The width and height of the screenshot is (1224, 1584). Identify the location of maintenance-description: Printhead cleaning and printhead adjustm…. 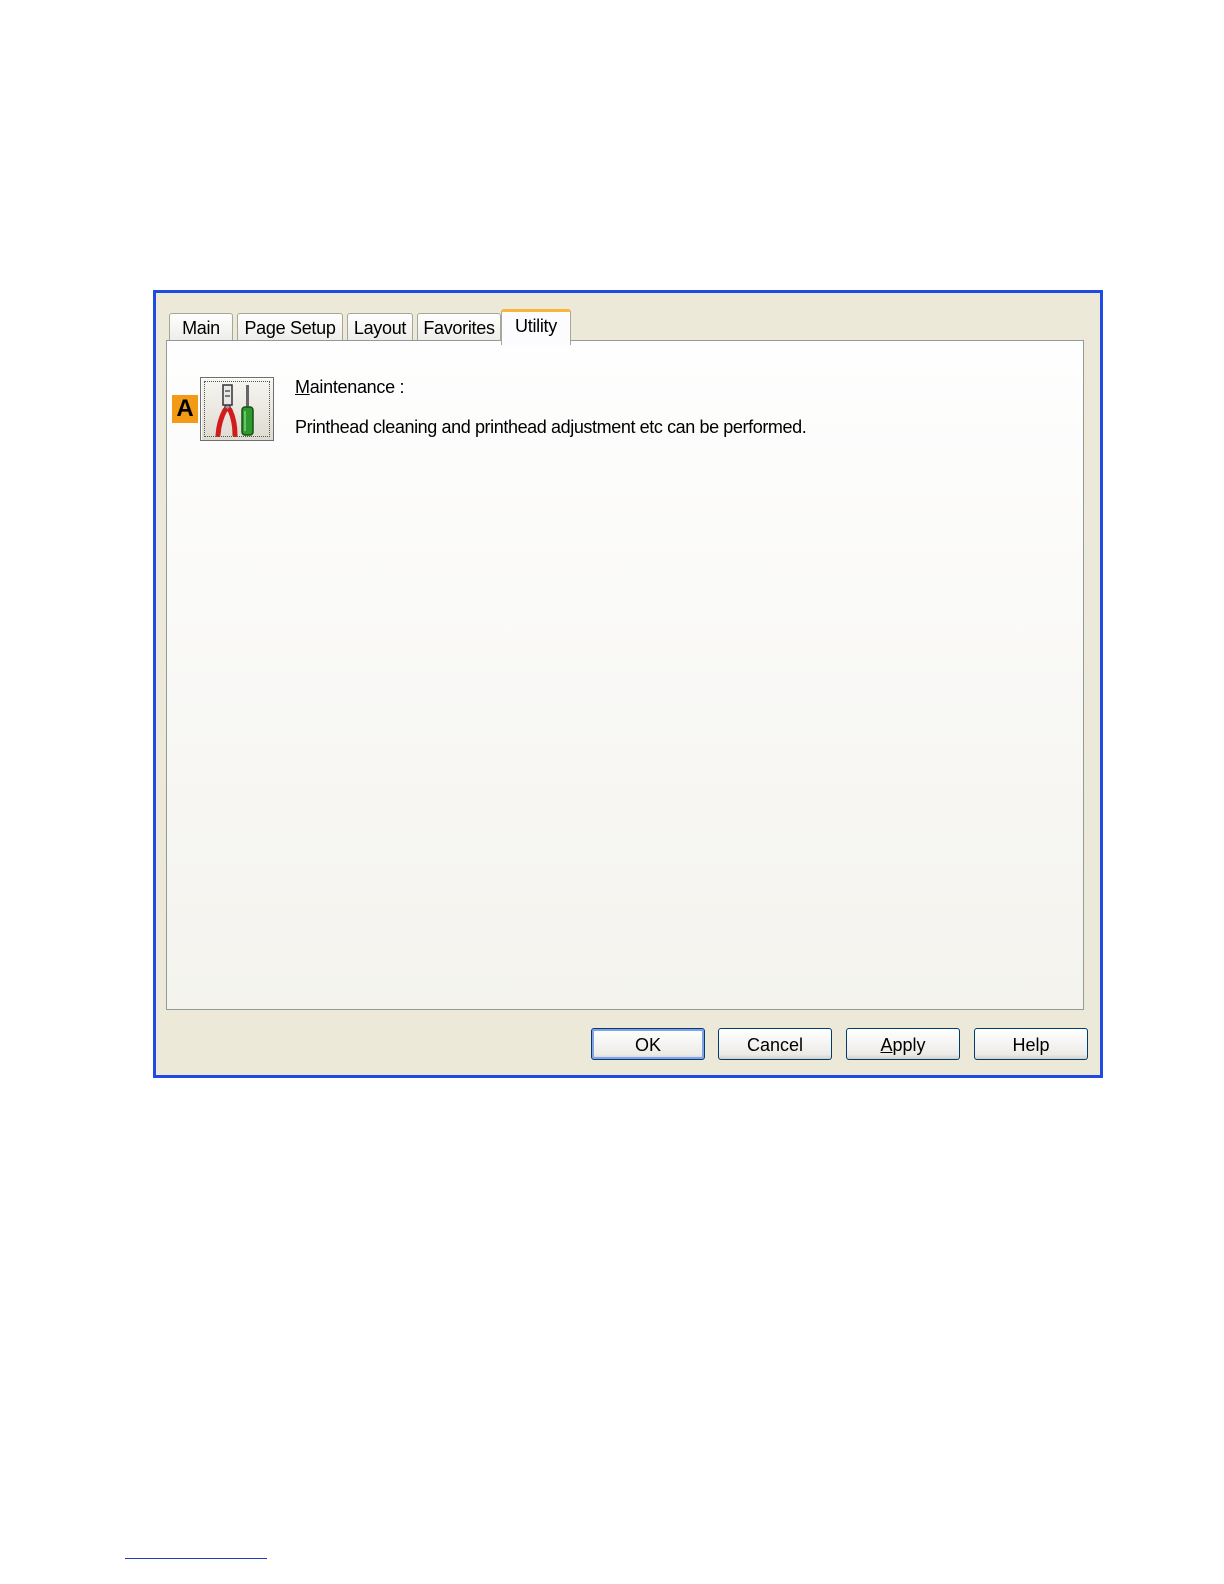
(551, 427).